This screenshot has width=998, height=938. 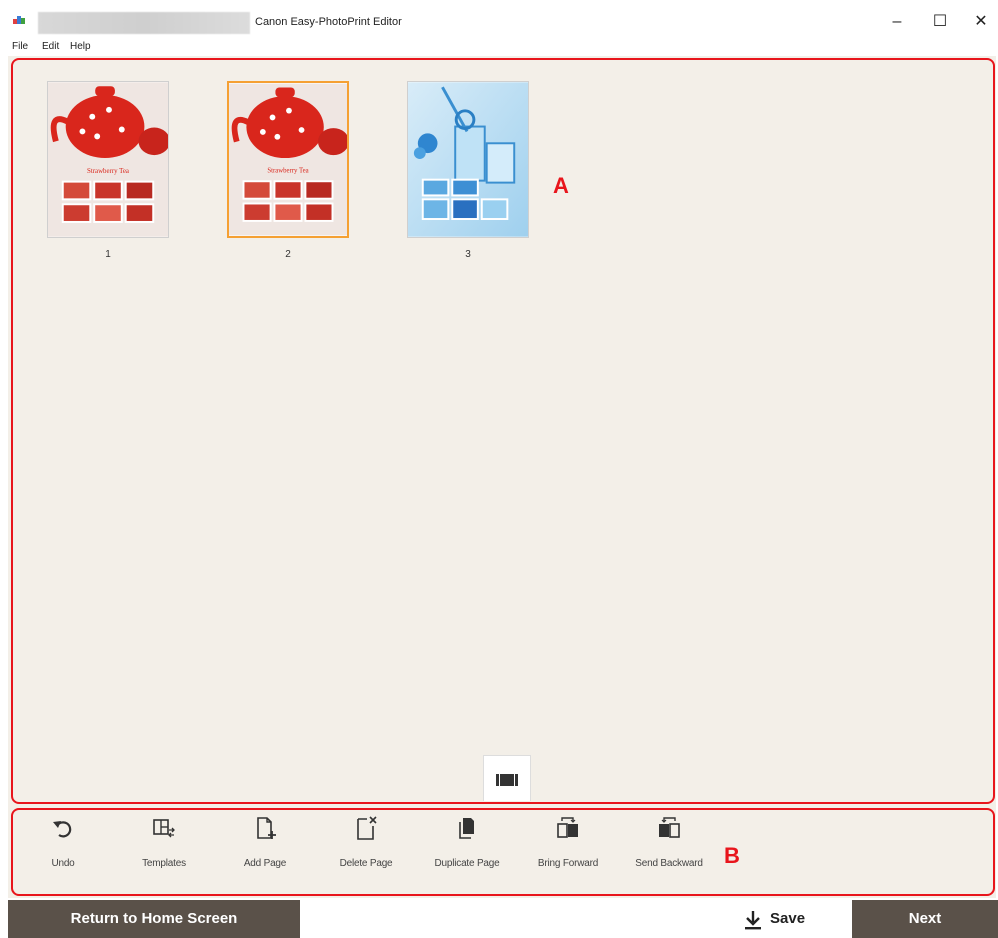 I want to click on glassware-blue-artwork, so click(x=468, y=159).